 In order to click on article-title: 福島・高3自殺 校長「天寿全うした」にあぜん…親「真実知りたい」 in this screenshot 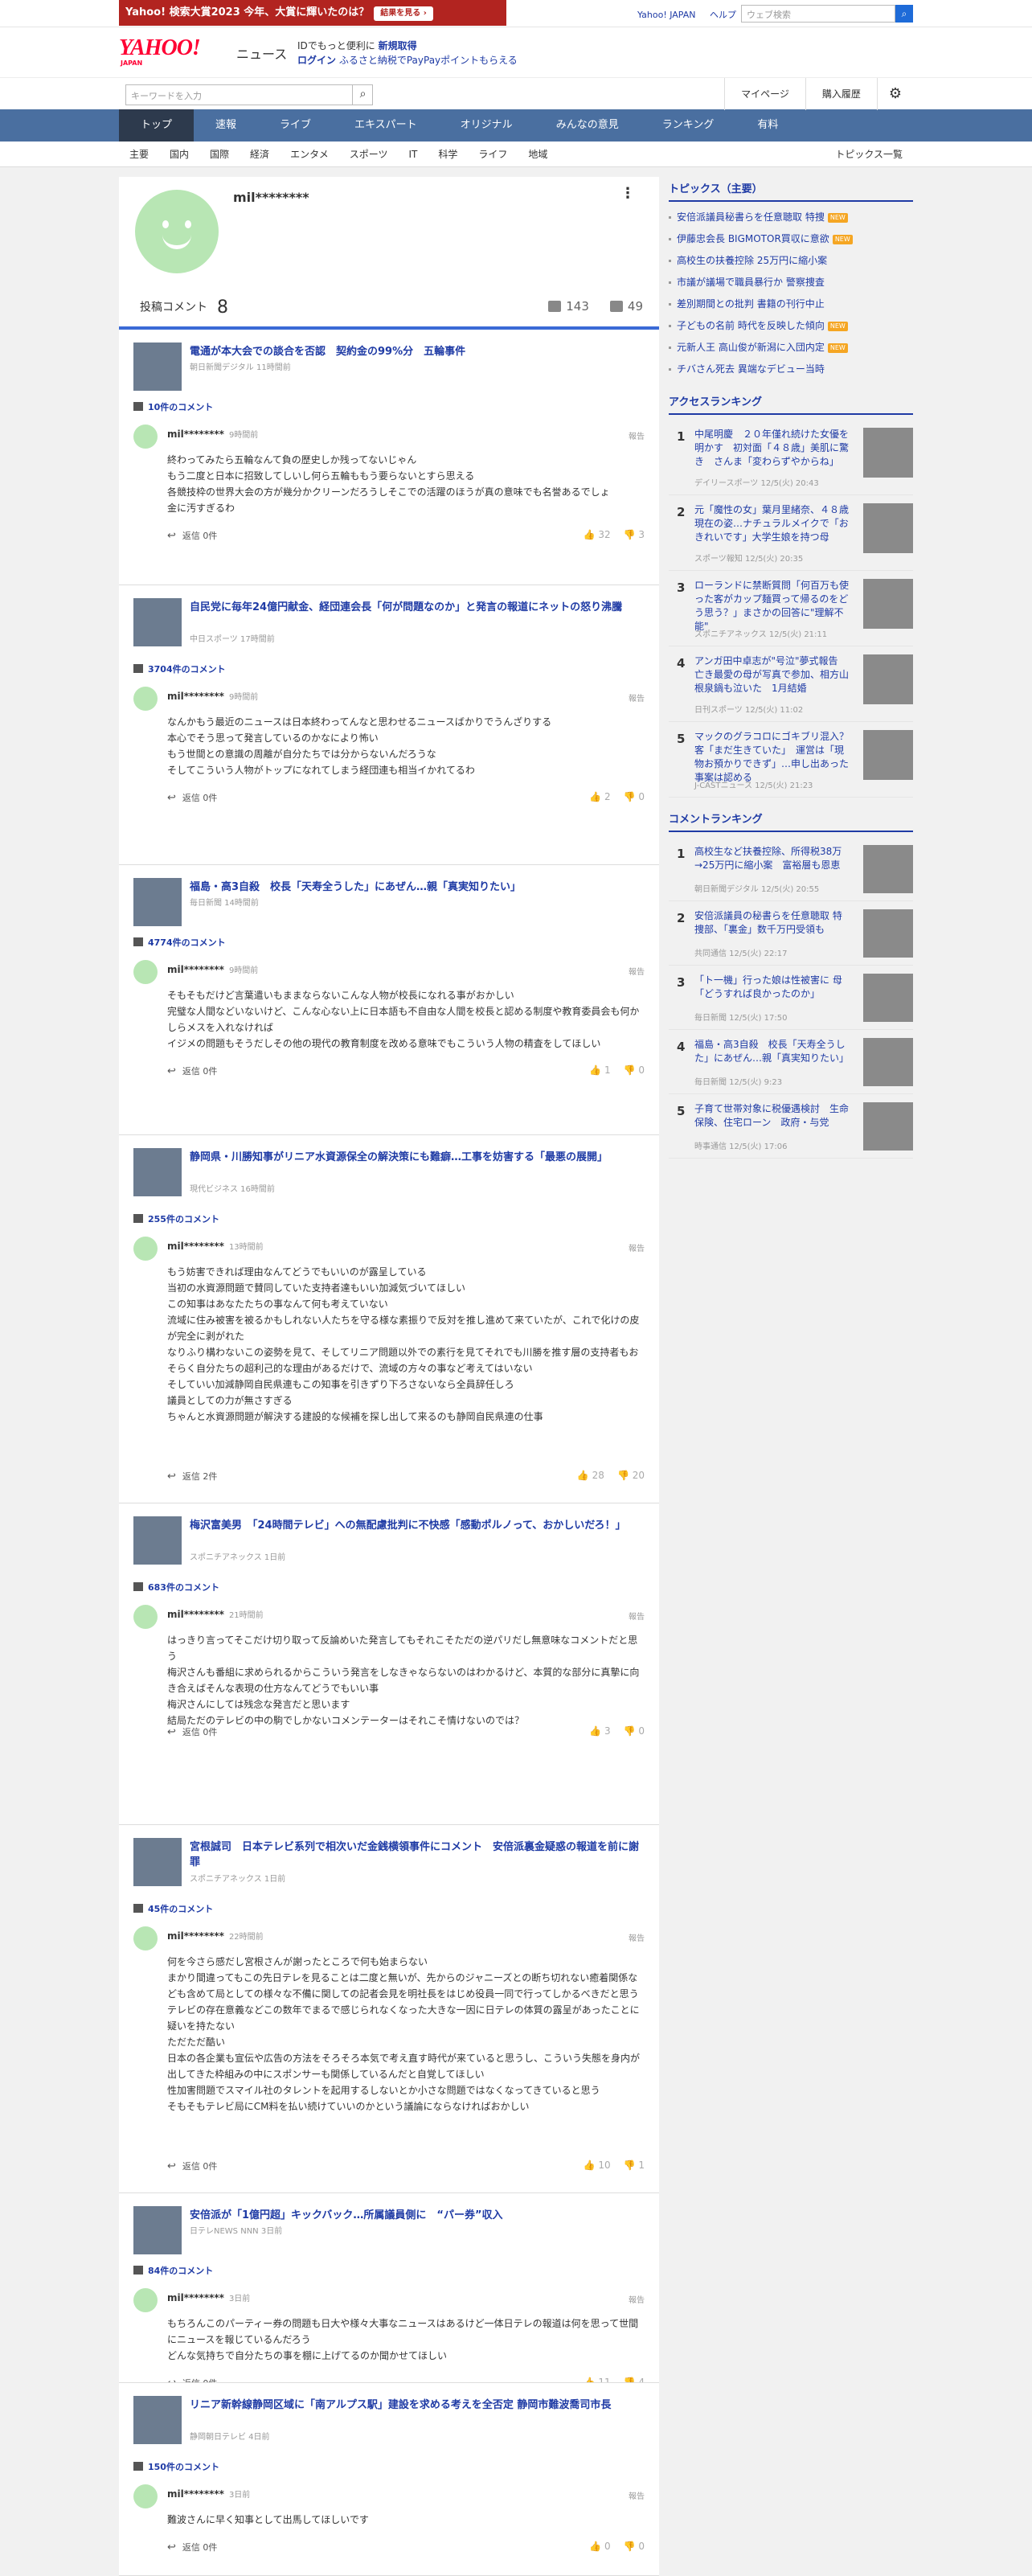, I will do `click(418, 887)`.